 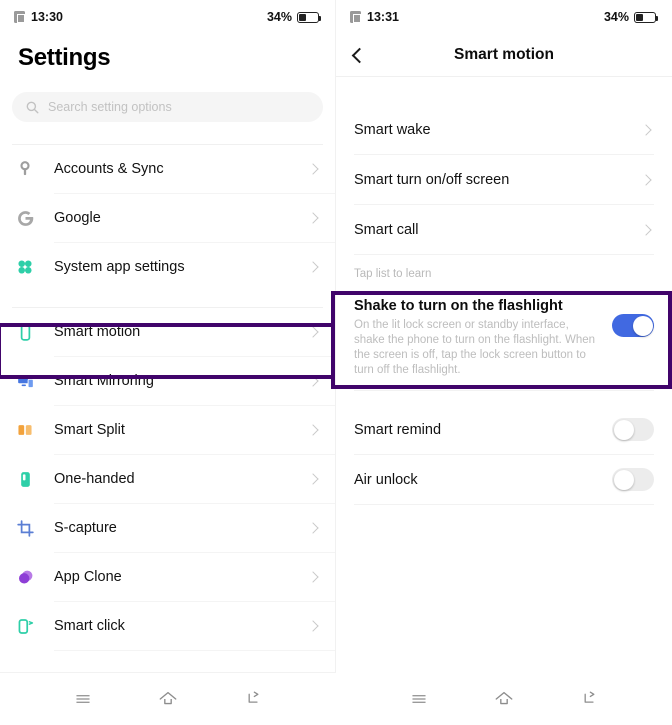 What do you see at coordinates (504, 229) in the screenshot?
I see `list-item-smart-call: Smart call` at bounding box center [504, 229].